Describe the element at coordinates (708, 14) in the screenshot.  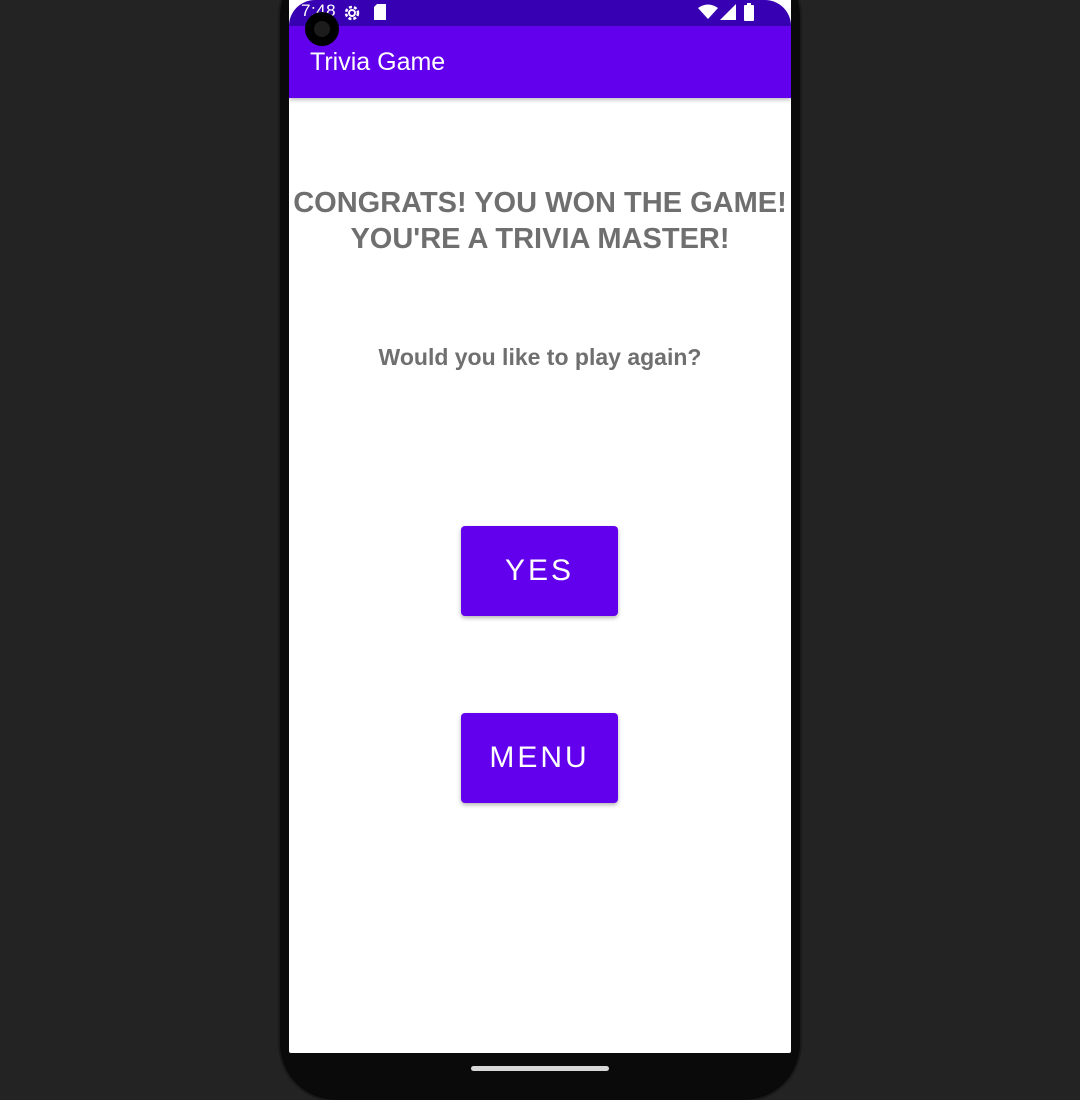
I see `wifi-icon` at that location.